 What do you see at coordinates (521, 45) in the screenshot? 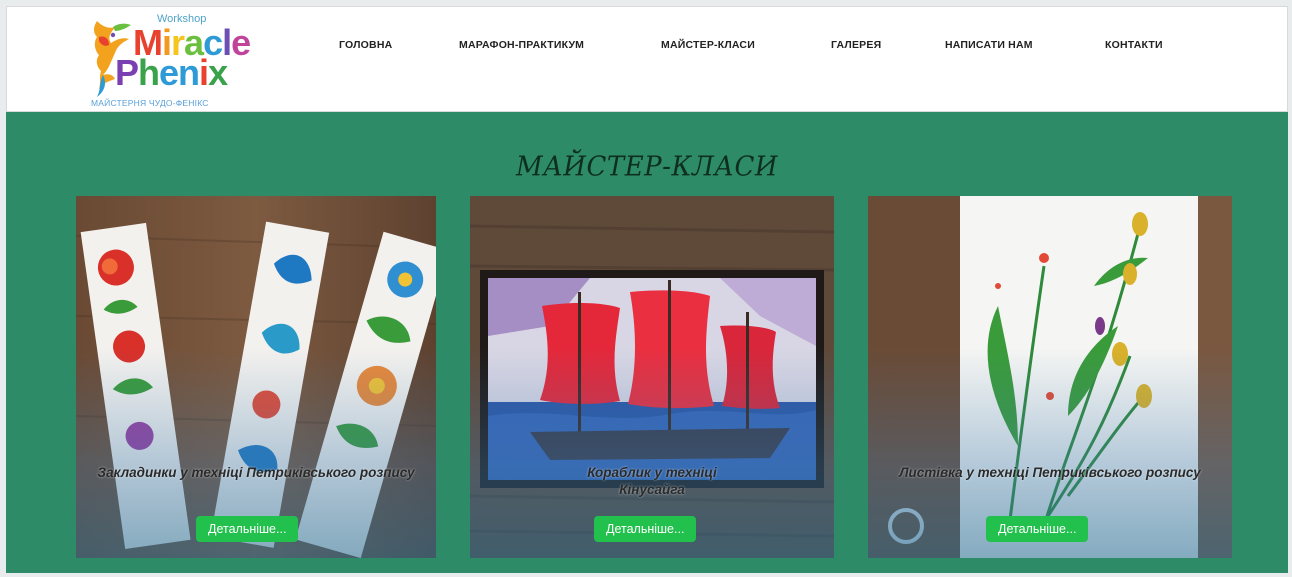
I see `nav-item-marathon: МАРАФОН-ПРАКТИКУМ` at bounding box center [521, 45].